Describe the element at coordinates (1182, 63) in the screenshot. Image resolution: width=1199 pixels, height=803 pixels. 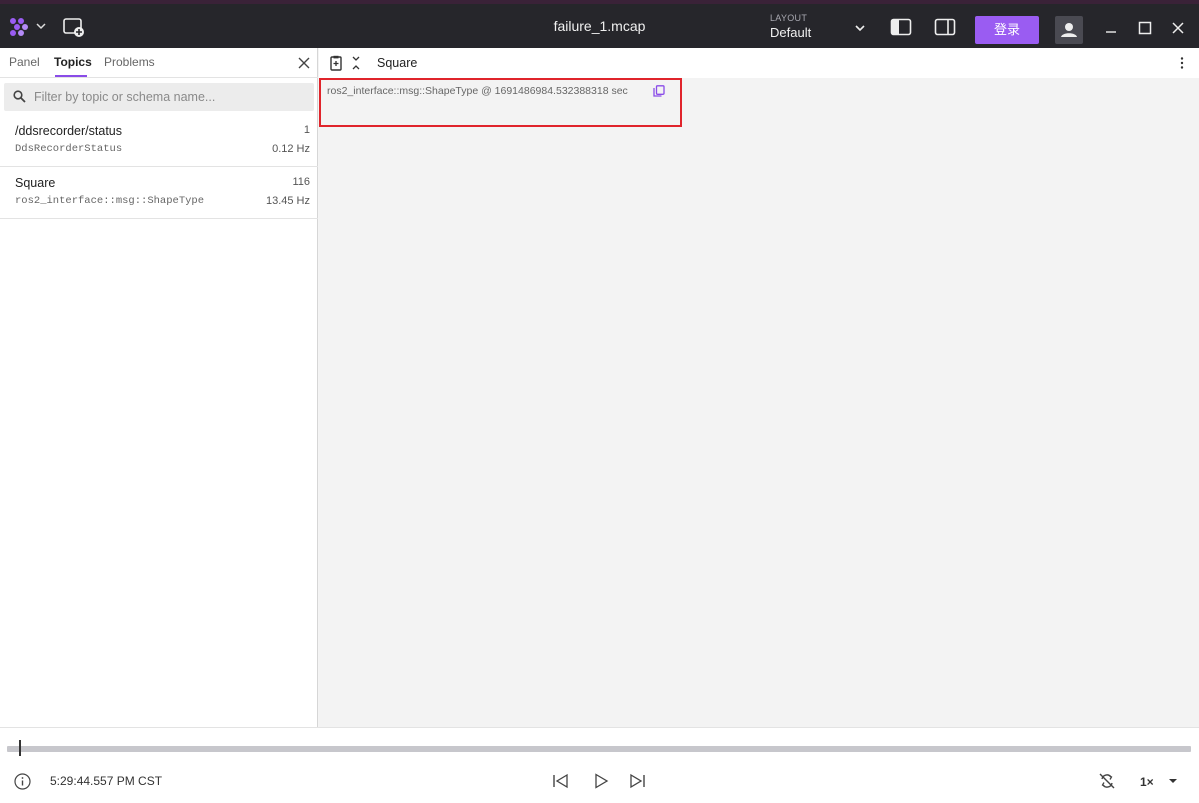
I see `more-options-icon` at that location.